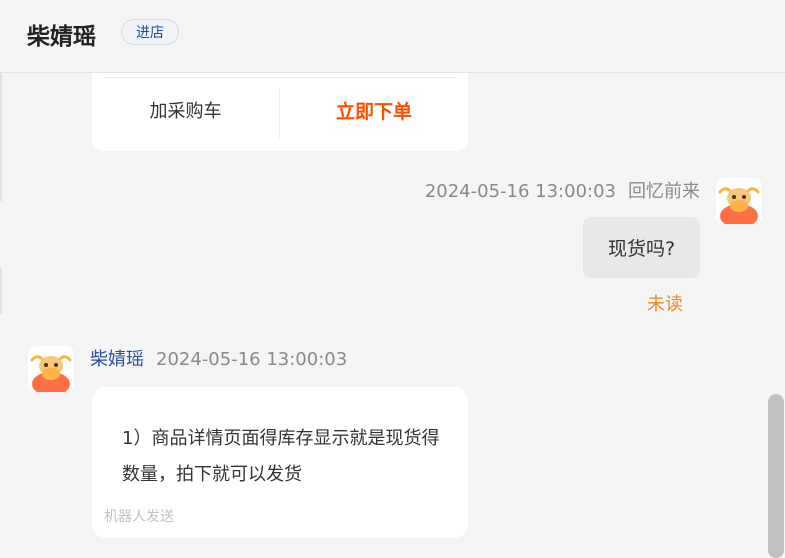 This screenshot has height=558, width=785. I want to click on shop-avatar, so click(51, 369).